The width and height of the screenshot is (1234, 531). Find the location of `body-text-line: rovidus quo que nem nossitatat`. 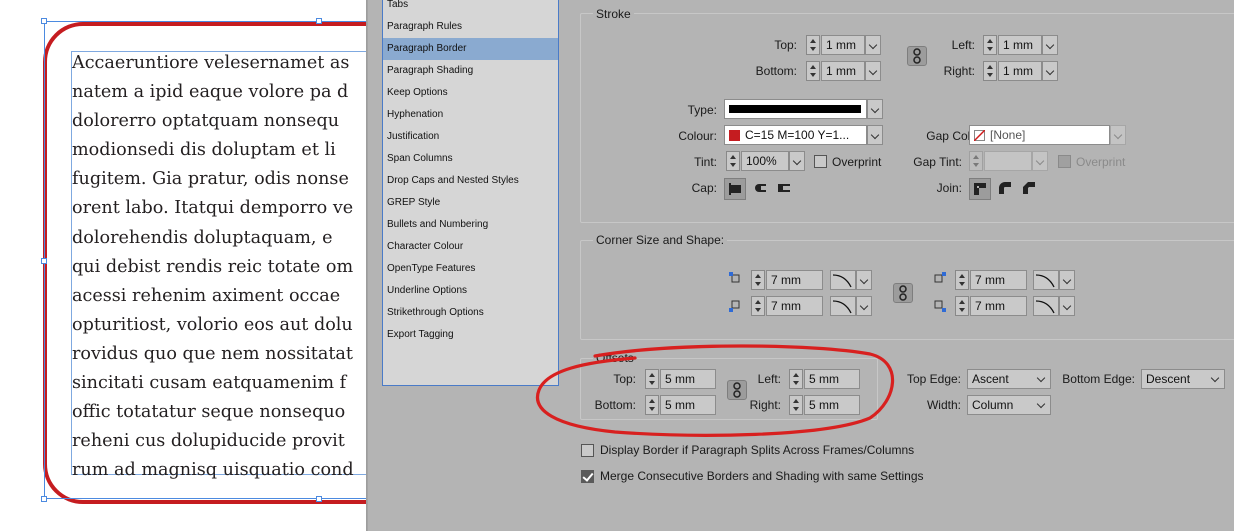

body-text-line: rovidus quo que nem nossitatat is located at coordinates (212, 353).